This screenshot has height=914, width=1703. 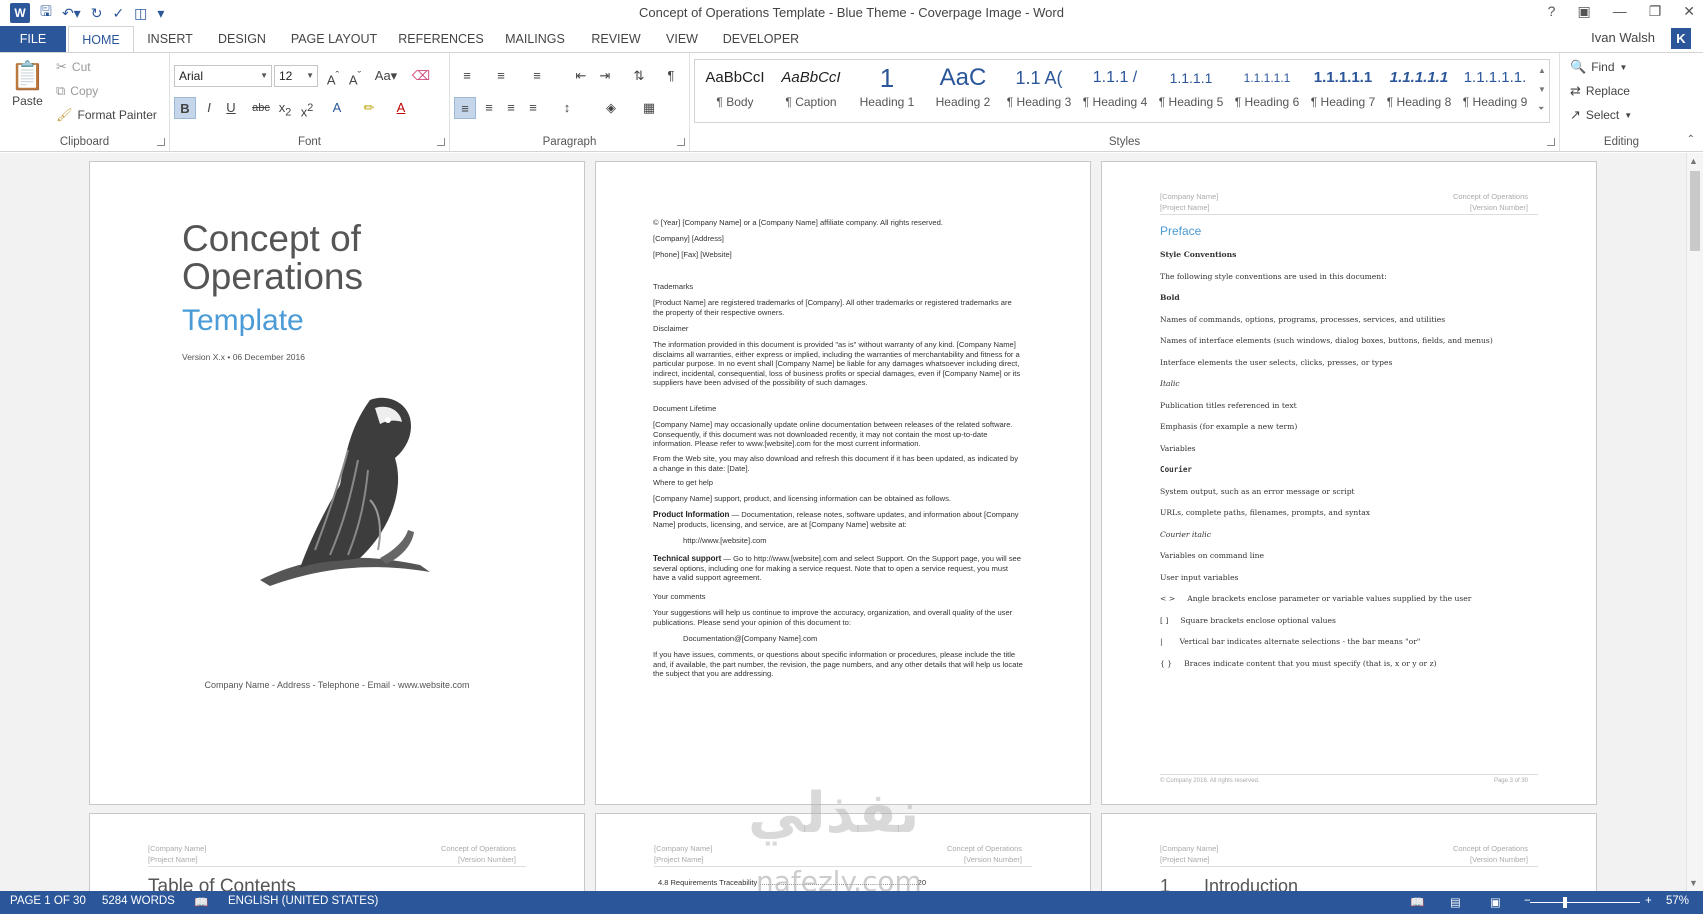 I want to click on style-caption: AaBbCcI ¶ Caption, so click(x=811, y=92).